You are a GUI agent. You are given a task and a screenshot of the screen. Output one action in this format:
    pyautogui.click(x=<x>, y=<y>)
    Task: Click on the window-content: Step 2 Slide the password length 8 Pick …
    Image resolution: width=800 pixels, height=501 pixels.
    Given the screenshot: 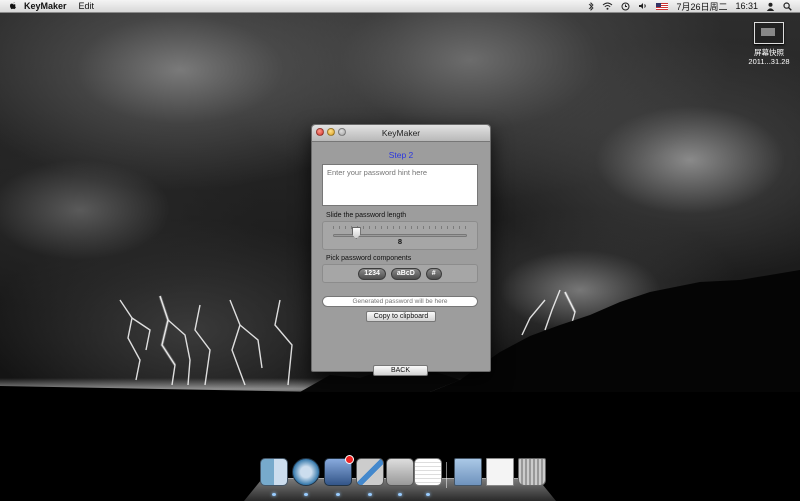 What is the action you would take?
    pyautogui.click(x=401, y=259)
    